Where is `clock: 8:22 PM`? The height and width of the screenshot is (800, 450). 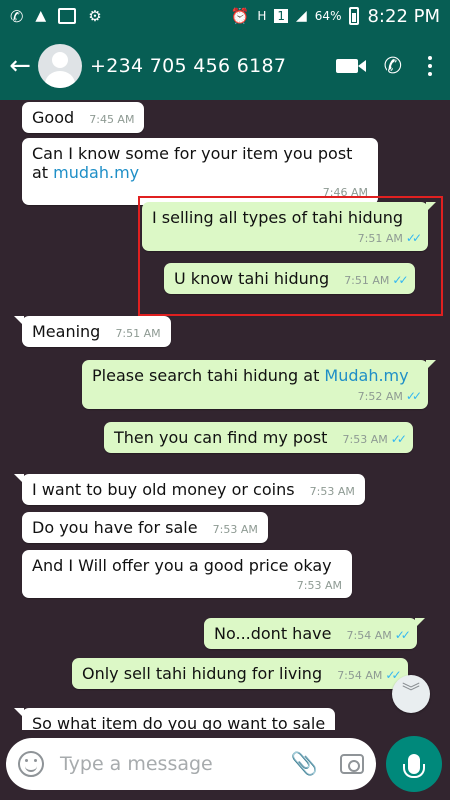
clock: 8:22 PM is located at coordinates (403, 16).